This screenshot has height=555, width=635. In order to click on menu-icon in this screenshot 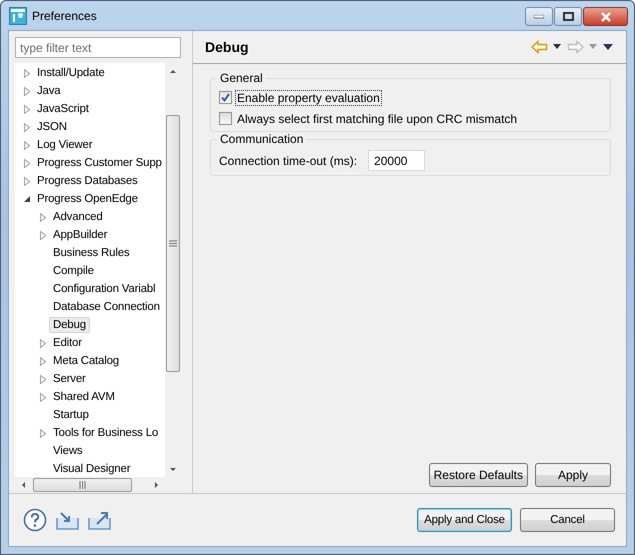, I will do `click(608, 47)`.